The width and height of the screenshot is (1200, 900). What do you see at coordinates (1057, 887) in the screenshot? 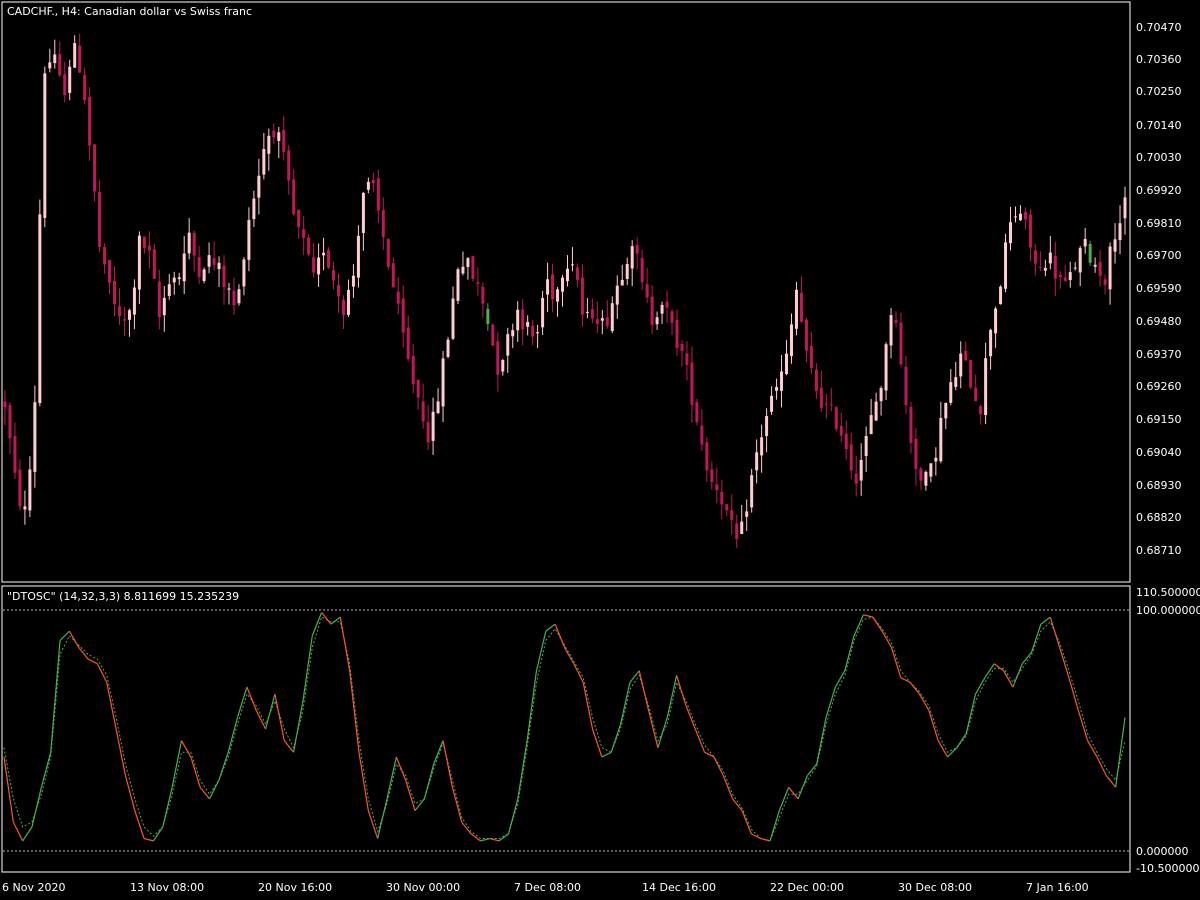
I see `x-tick-label: 7 Jan 16:00` at bounding box center [1057, 887].